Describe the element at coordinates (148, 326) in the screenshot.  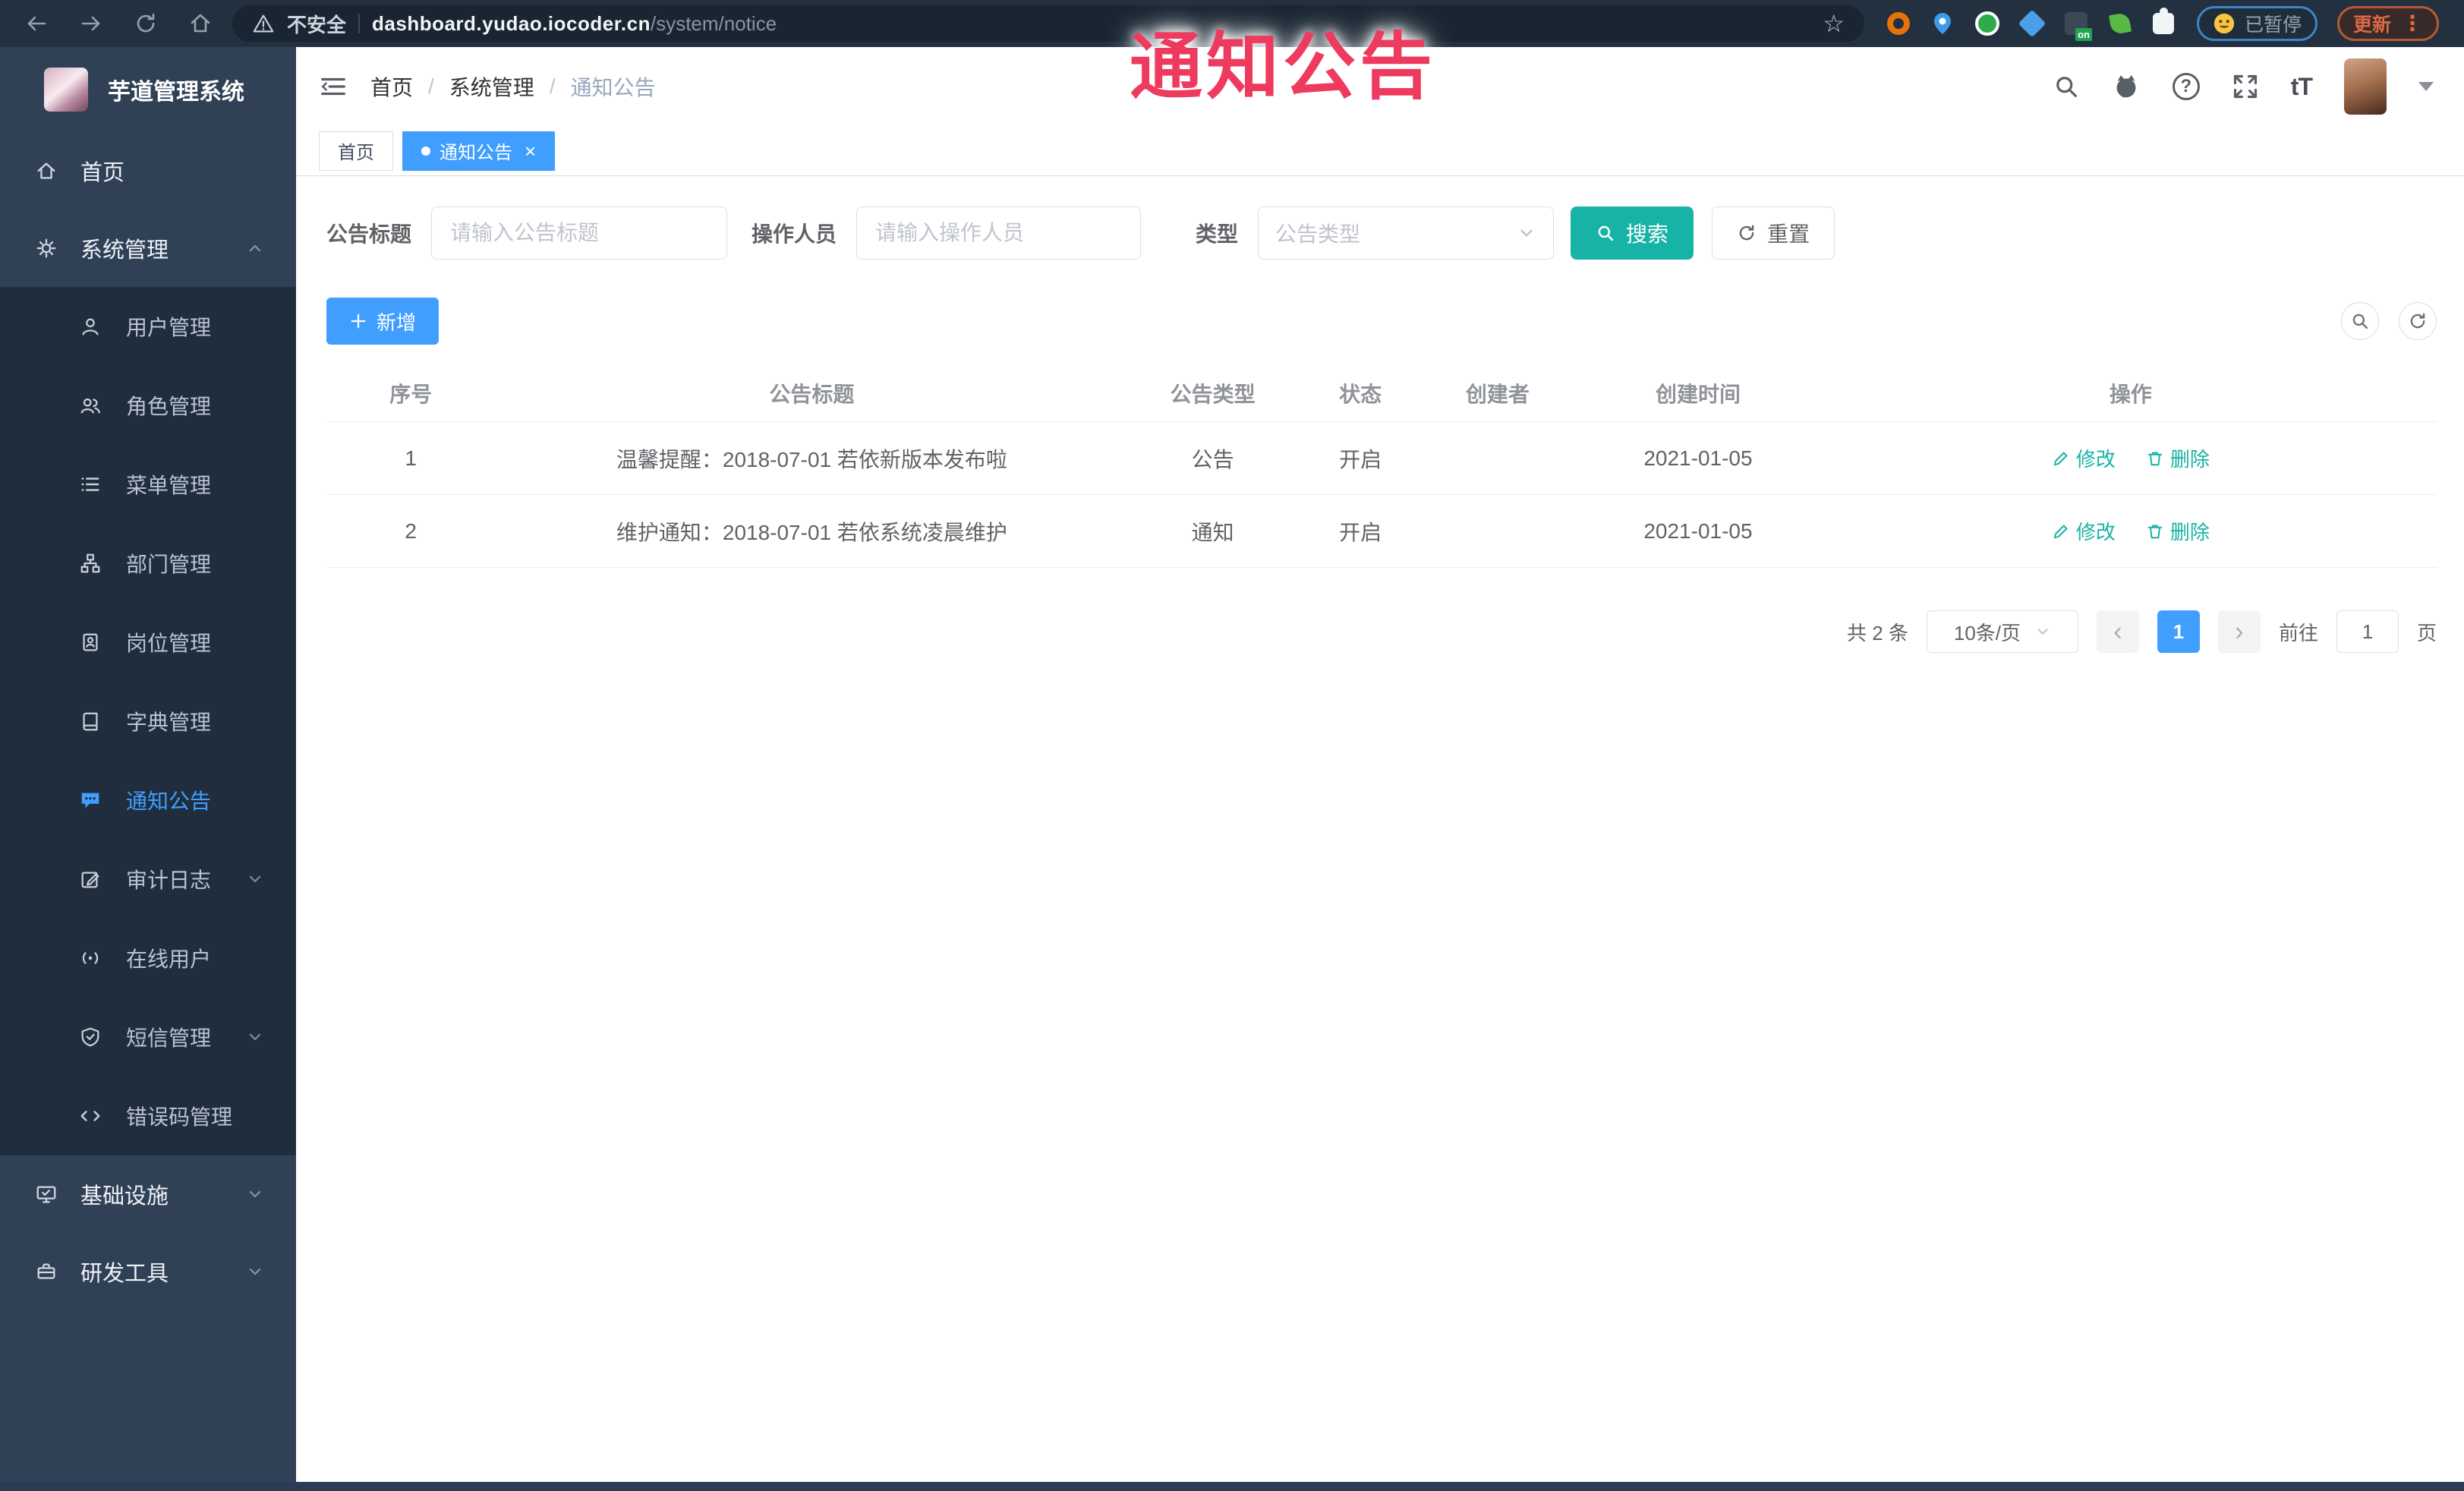
I see `sidebar-item-users: 用户管理` at that location.